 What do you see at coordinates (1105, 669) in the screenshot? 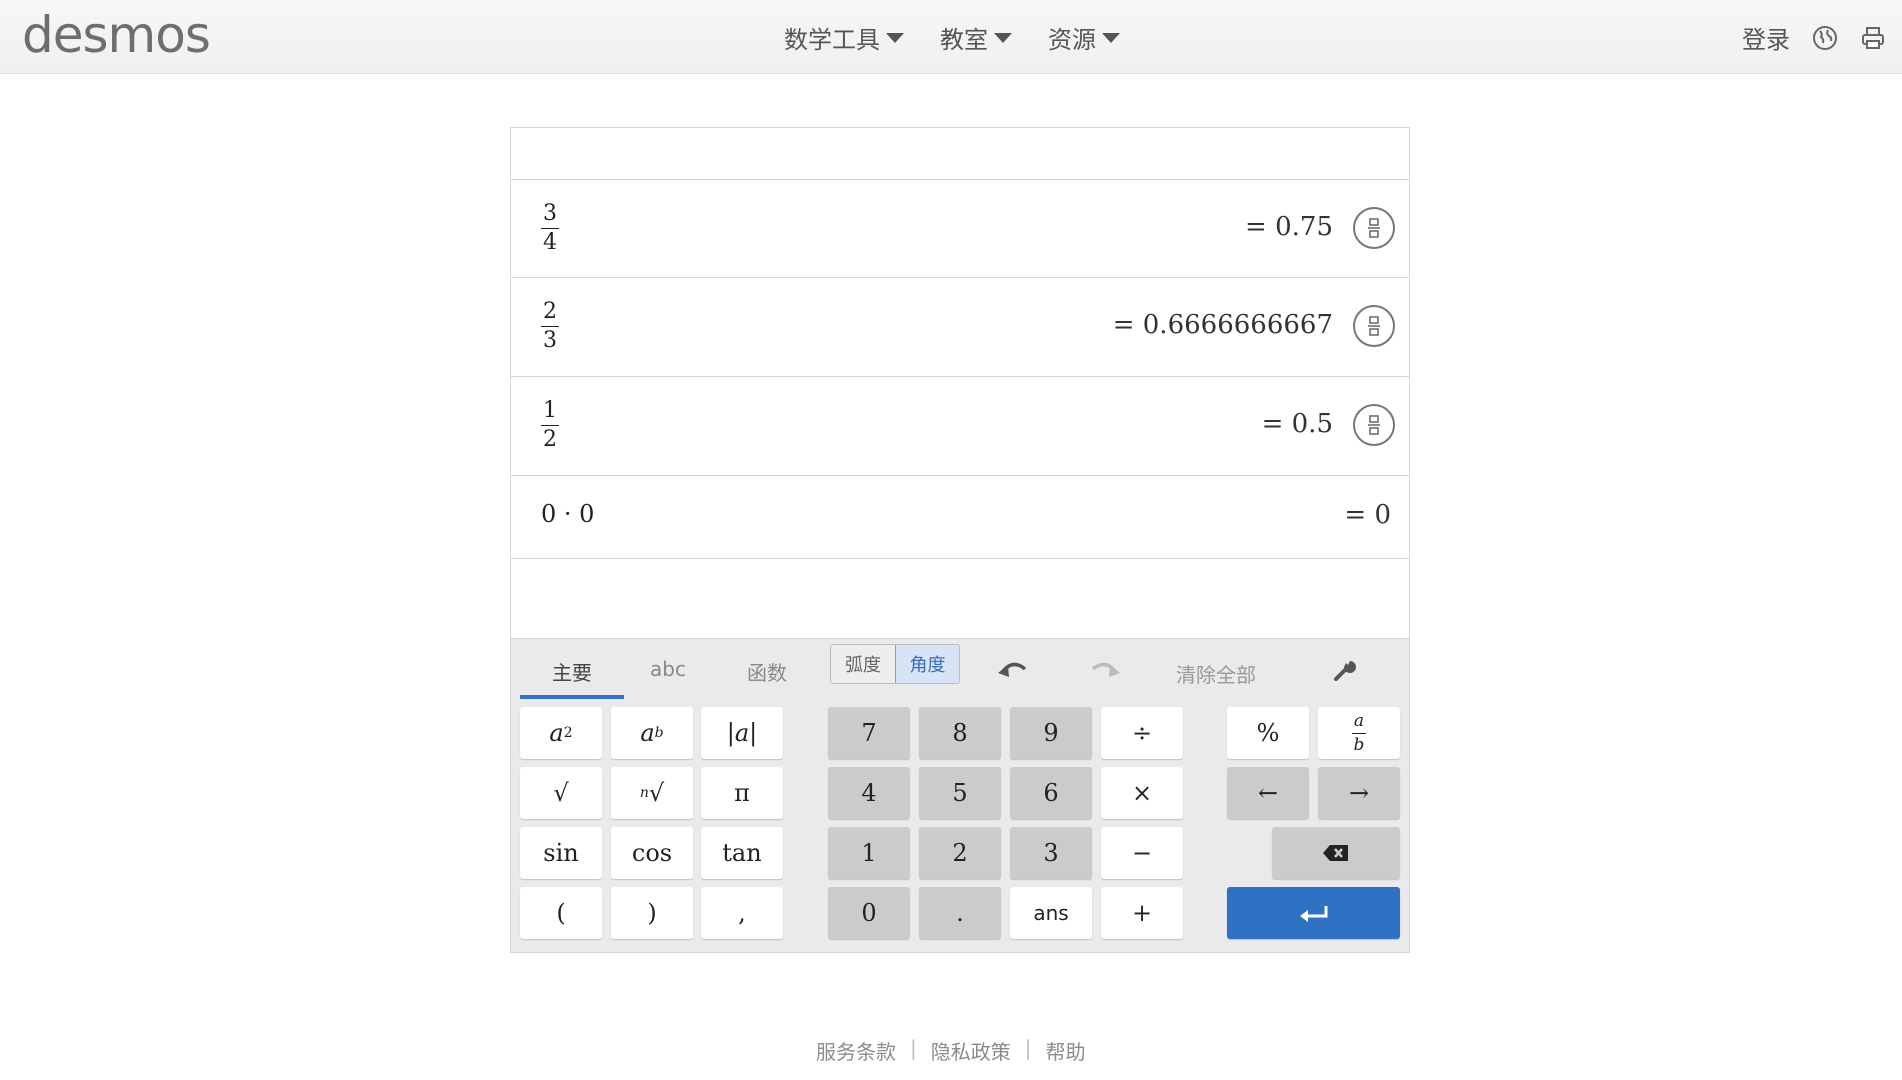
I see `redo-icon` at bounding box center [1105, 669].